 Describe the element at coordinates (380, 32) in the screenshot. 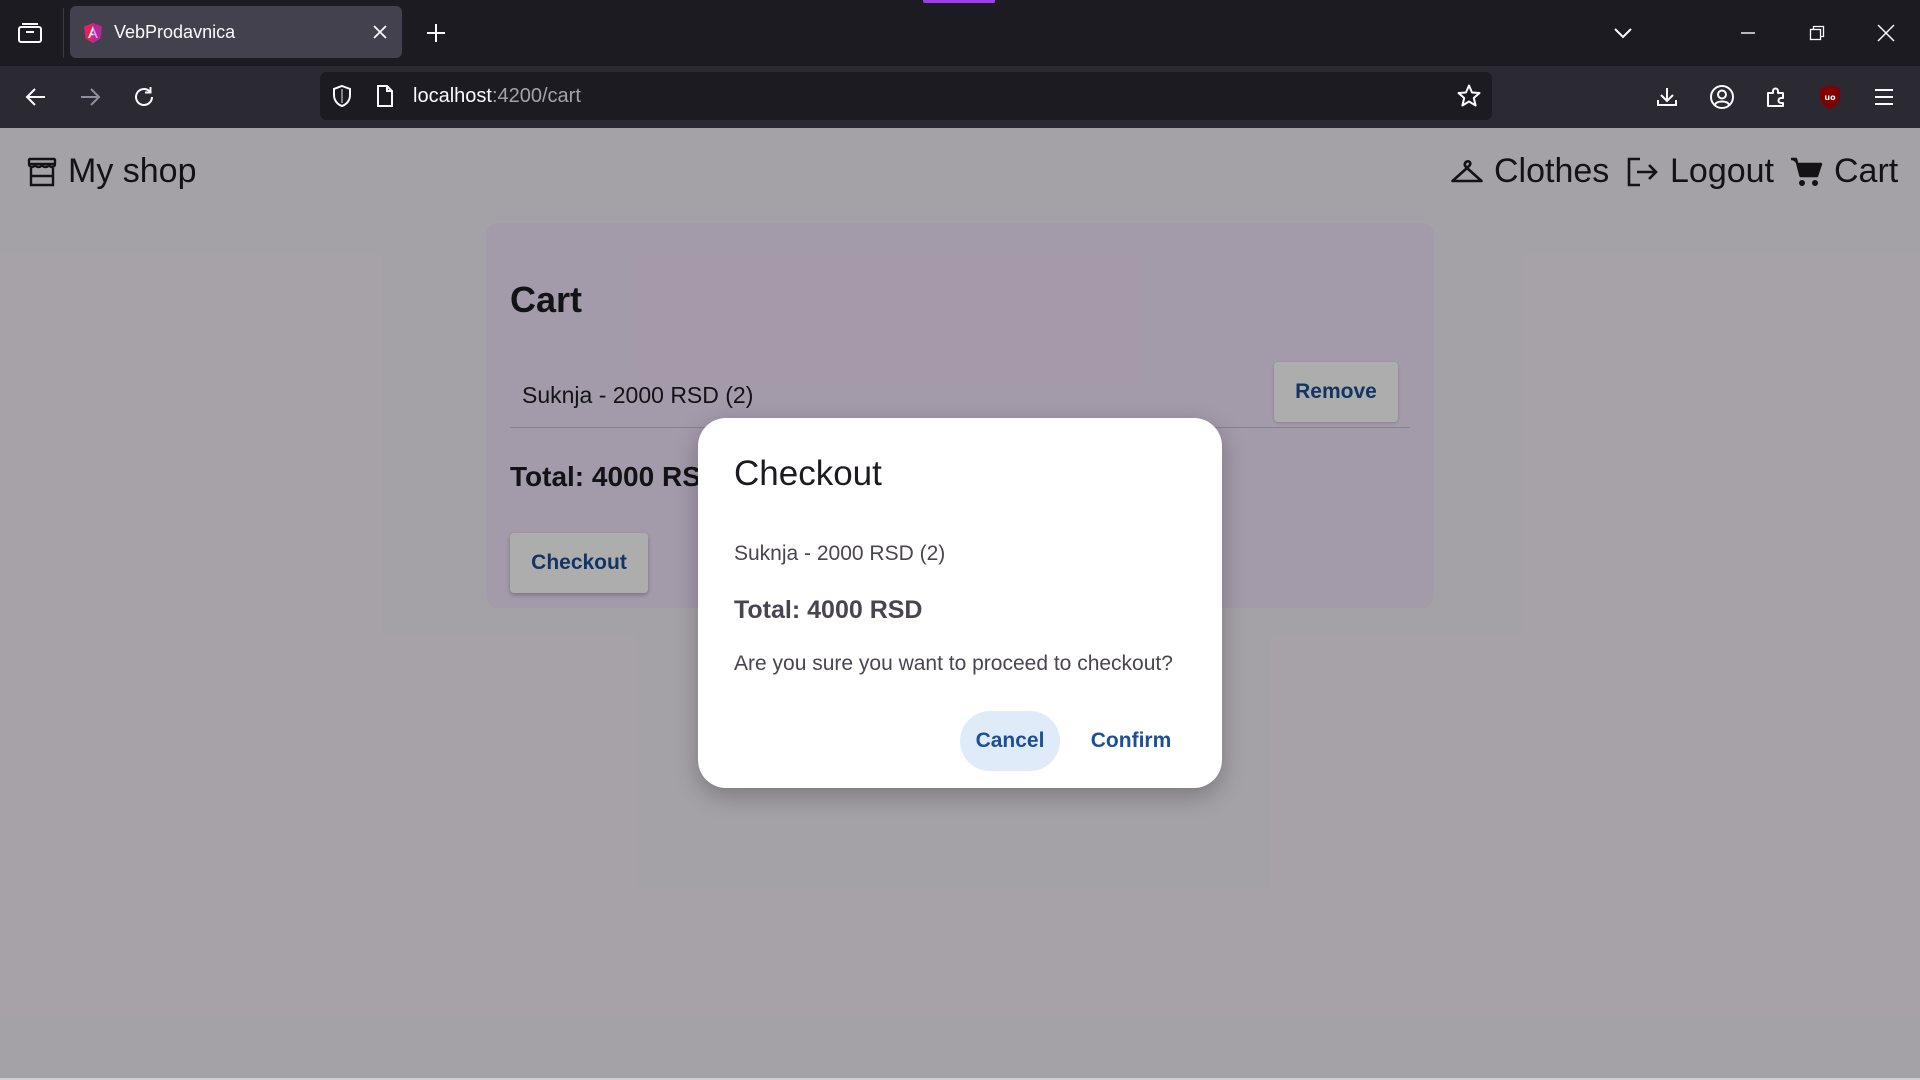

I see `close-icon` at that location.